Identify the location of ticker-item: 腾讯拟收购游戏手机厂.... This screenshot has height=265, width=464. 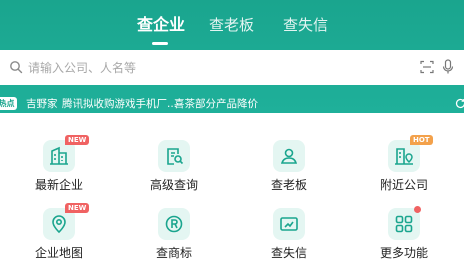
(119, 104).